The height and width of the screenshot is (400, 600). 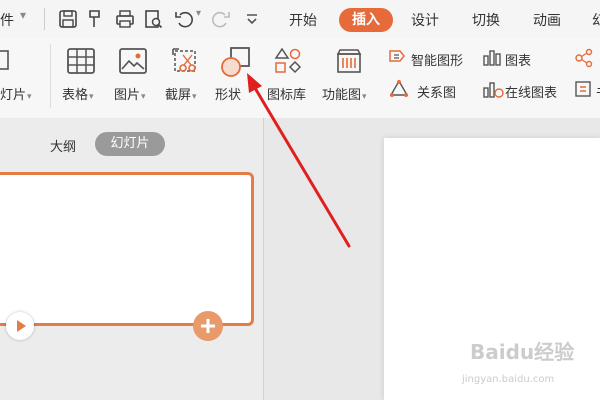 I want to click on annotation-arrow, so click(x=299, y=160).